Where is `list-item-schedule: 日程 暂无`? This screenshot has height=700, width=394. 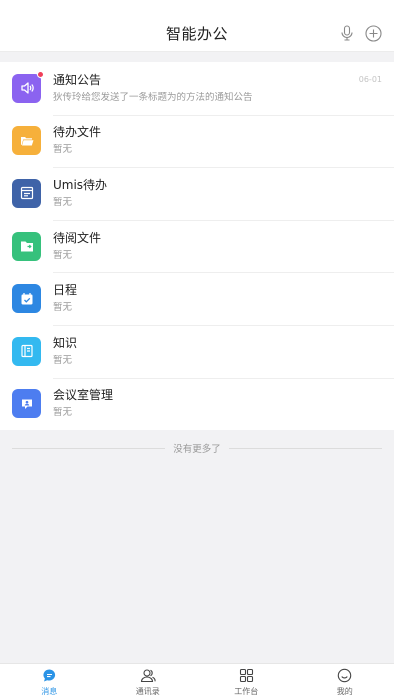 list-item-schedule: 日程 暂无 is located at coordinates (197, 298).